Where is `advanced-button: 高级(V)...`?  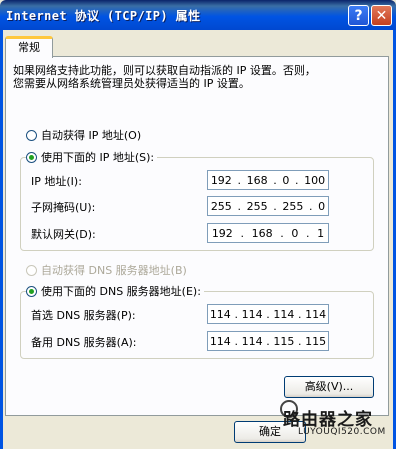 advanced-button: 高级(V)... is located at coordinates (329, 387).